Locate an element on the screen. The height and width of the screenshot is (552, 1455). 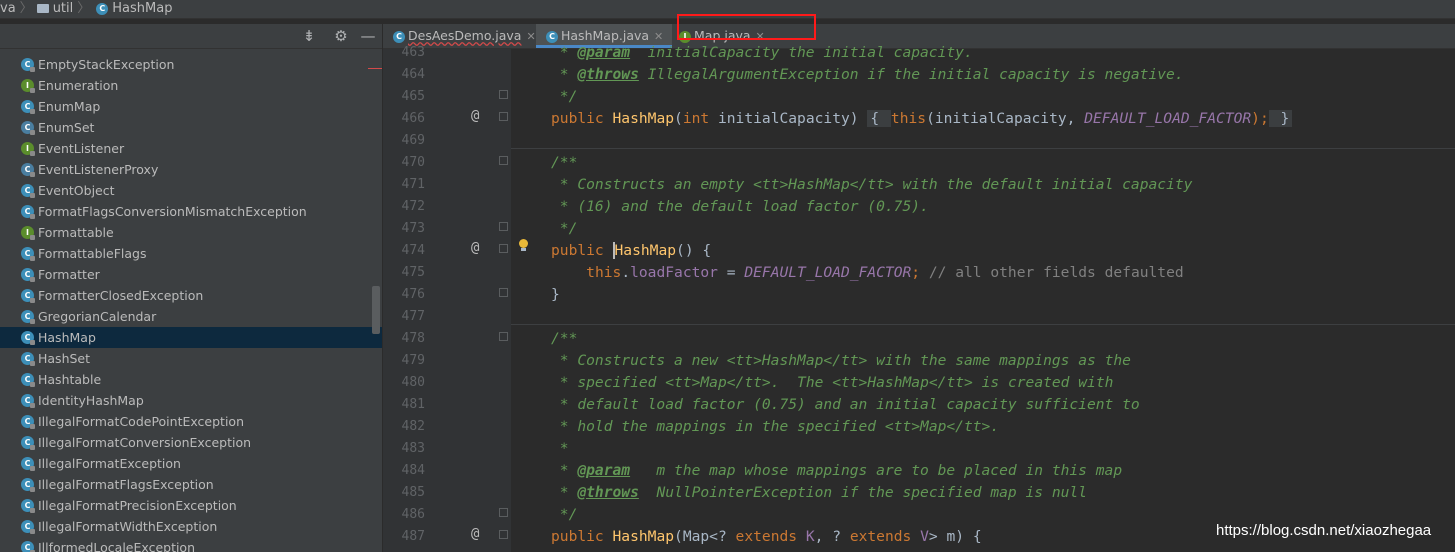
tree-item: C IdentityHashMap is located at coordinates (186, 400).